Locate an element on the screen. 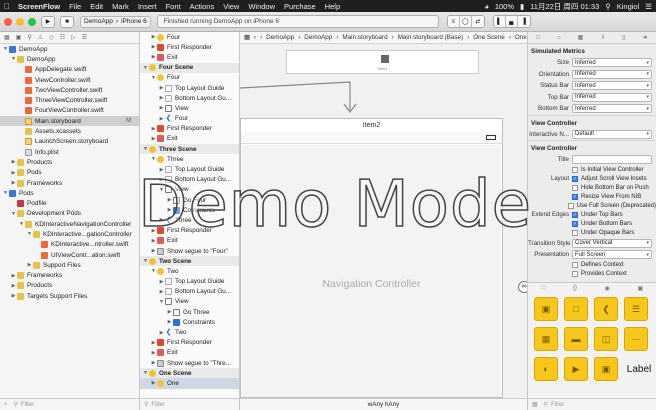 The image size is (656, 410). menu-insert: Insert is located at coordinates (147, 6).